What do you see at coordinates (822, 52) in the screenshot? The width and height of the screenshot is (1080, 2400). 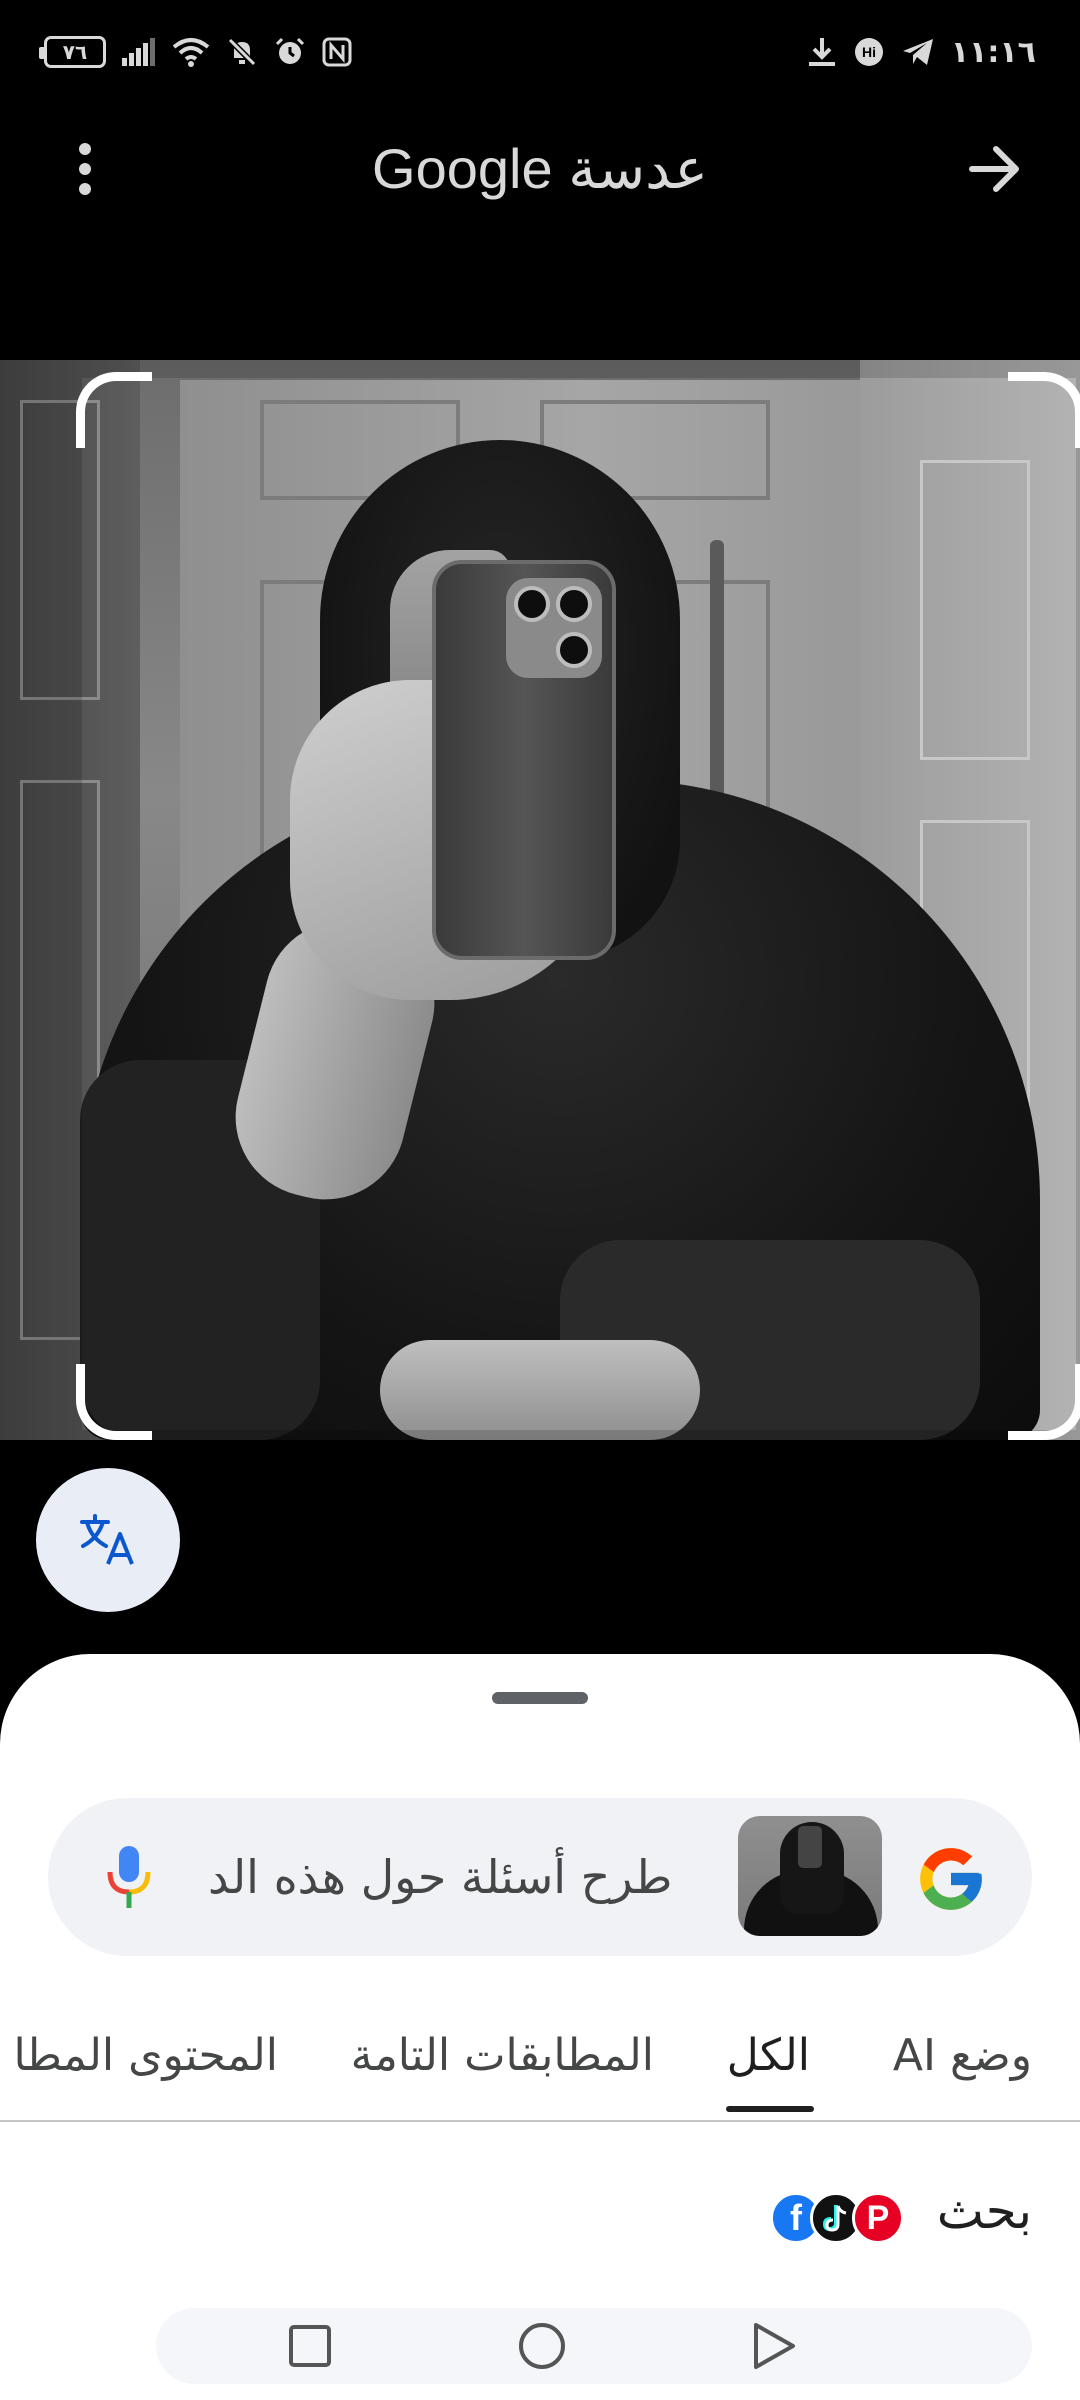 I see `download-icon` at bounding box center [822, 52].